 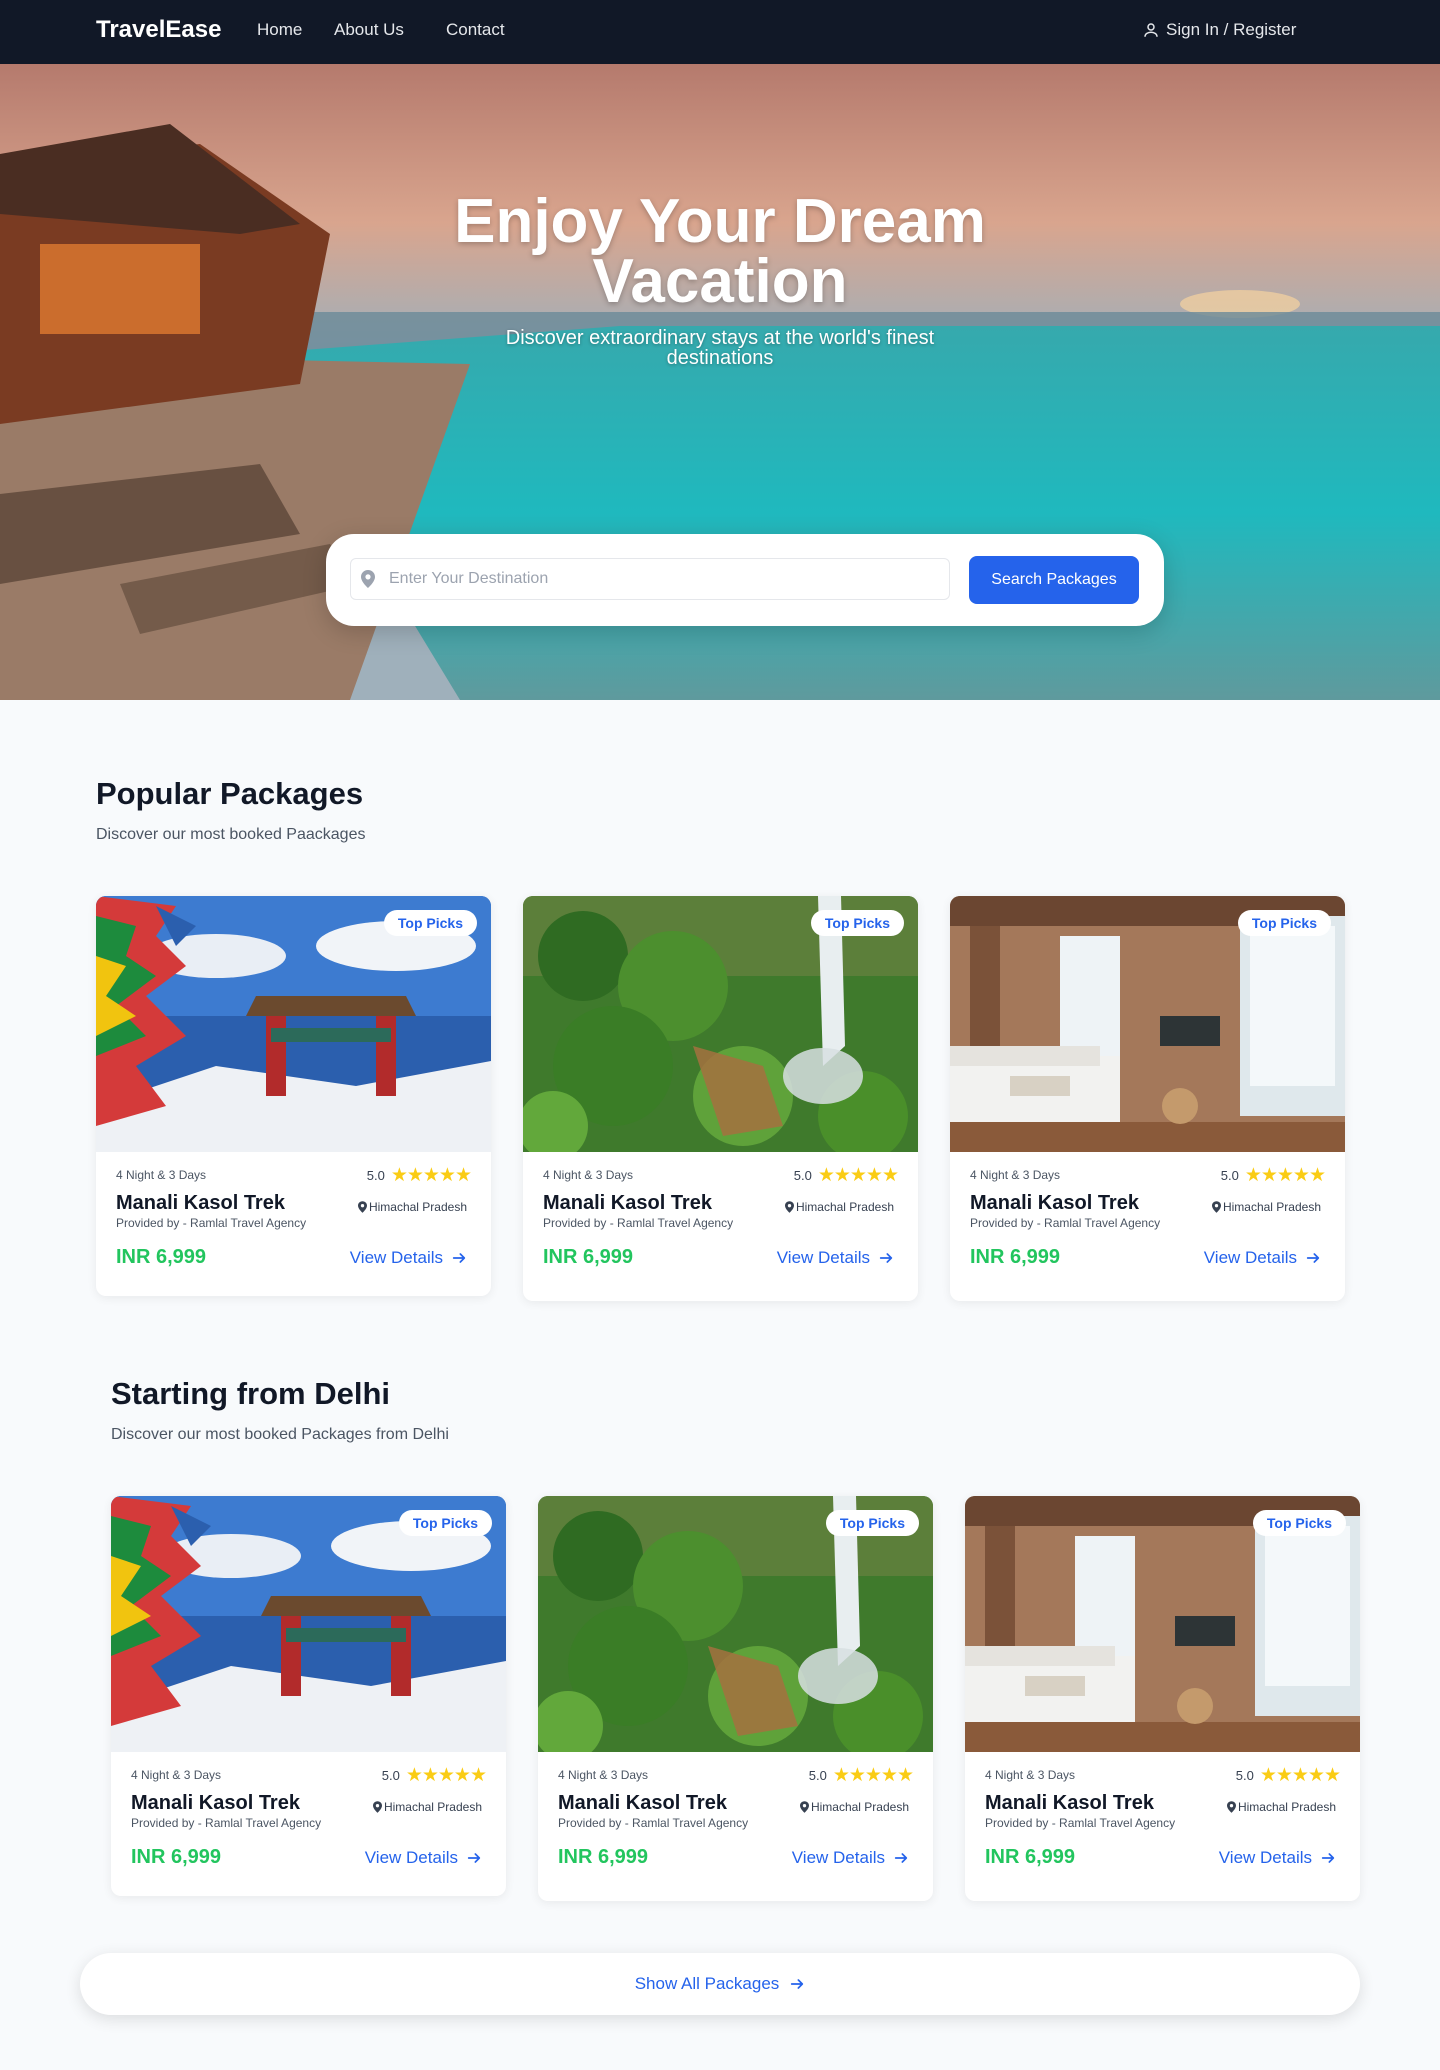 What do you see at coordinates (1054, 580) in the screenshot?
I see `search-packages-button: Search Packages` at bounding box center [1054, 580].